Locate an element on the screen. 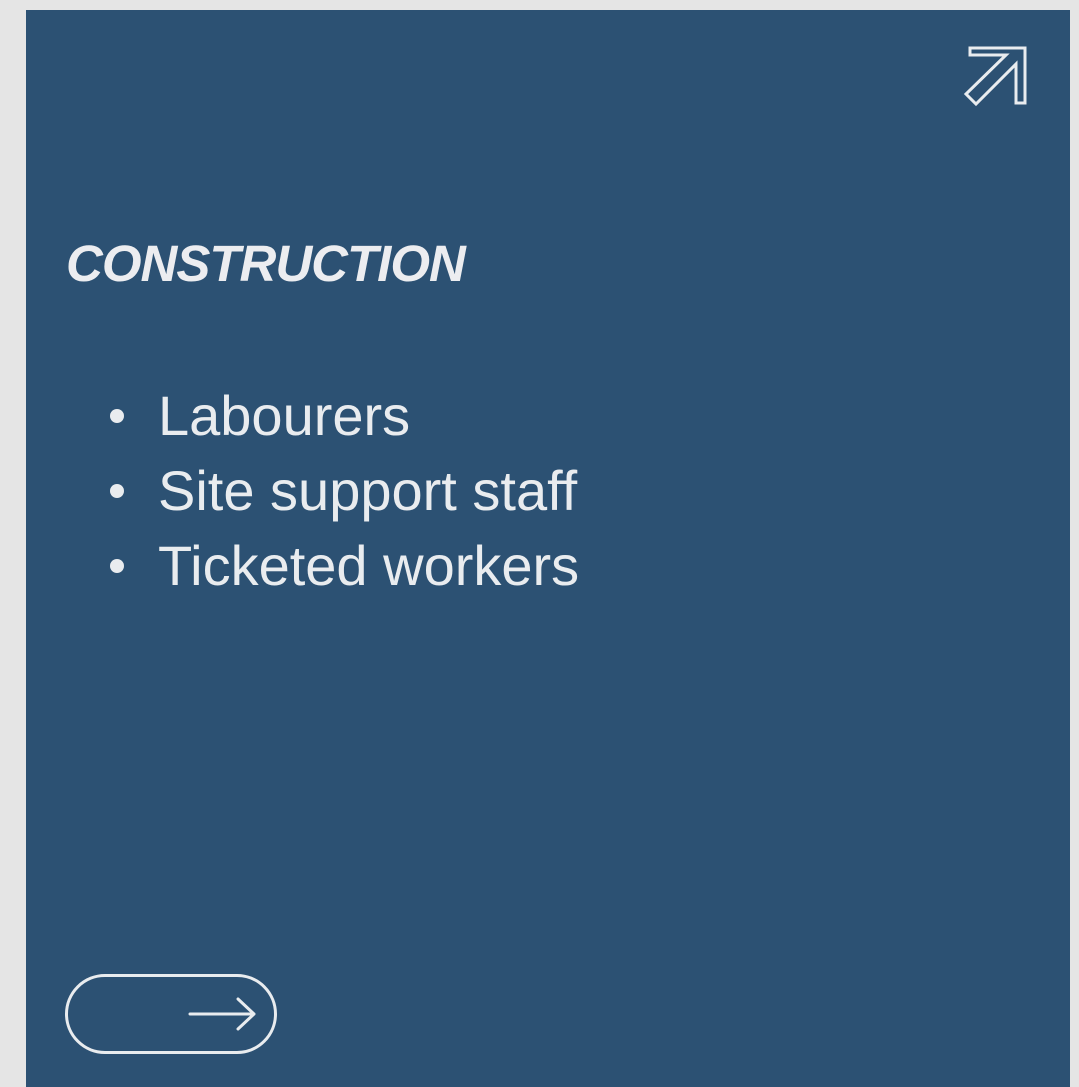 This screenshot has width=1079, height=1087. learn-more-button is located at coordinates (171, 1014).